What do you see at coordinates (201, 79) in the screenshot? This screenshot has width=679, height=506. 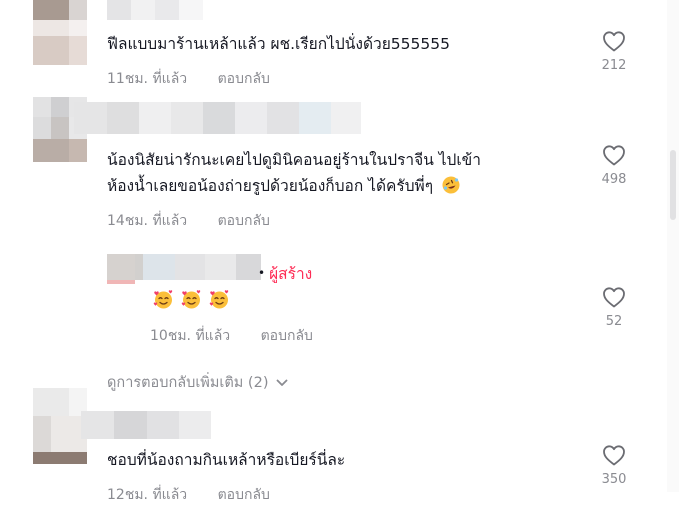 I see `comment-meta: 11ชม. ที่แล้ว ตอบกลับ` at bounding box center [201, 79].